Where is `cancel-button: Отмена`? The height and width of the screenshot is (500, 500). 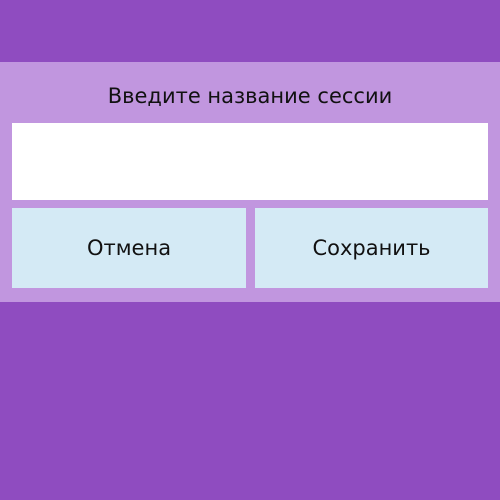
cancel-button: Отмена is located at coordinates (129, 248).